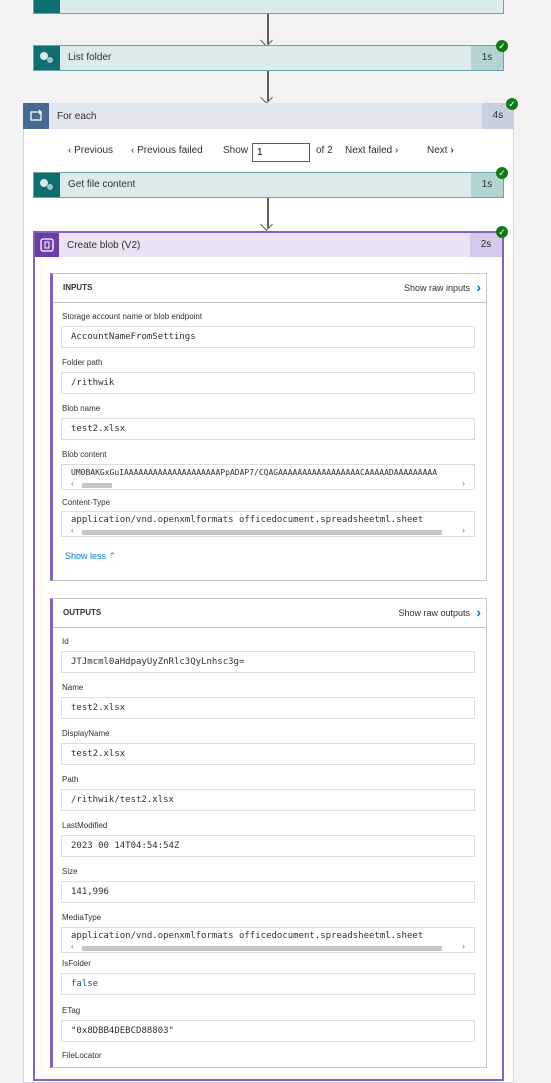 The image size is (551, 1083). What do you see at coordinates (434, 613) in the screenshot?
I see `show-raw-outputs-link: Show raw outputs` at bounding box center [434, 613].